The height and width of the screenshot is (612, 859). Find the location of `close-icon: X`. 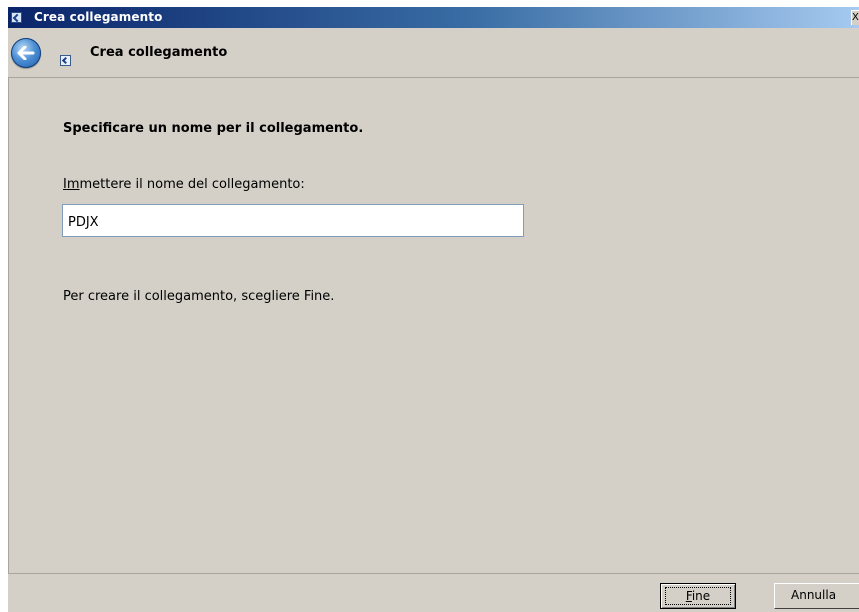

close-icon: X is located at coordinates (855, 17).